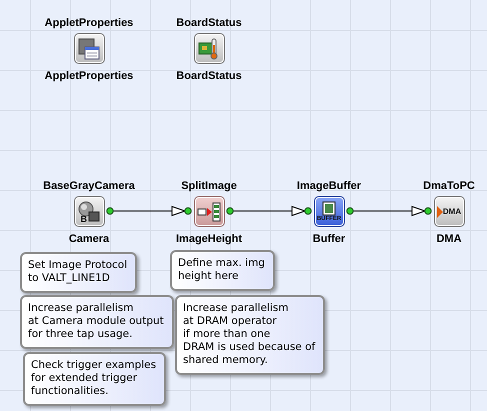 This screenshot has height=411, width=487. What do you see at coordinates (89, 186) in the screenshot?
I see `node-title: BaseGrayCamera` at bounding box center [89, 186].